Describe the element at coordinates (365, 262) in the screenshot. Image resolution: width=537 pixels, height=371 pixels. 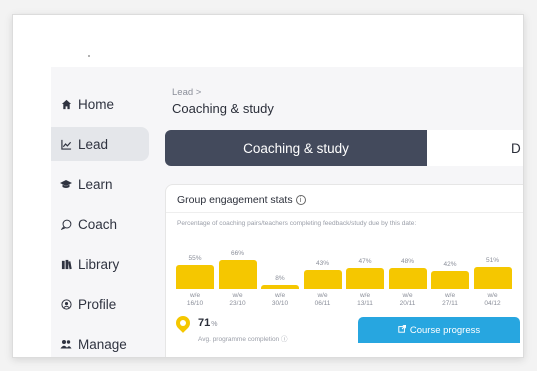
I see `bar-value-label: 47%` at that location.